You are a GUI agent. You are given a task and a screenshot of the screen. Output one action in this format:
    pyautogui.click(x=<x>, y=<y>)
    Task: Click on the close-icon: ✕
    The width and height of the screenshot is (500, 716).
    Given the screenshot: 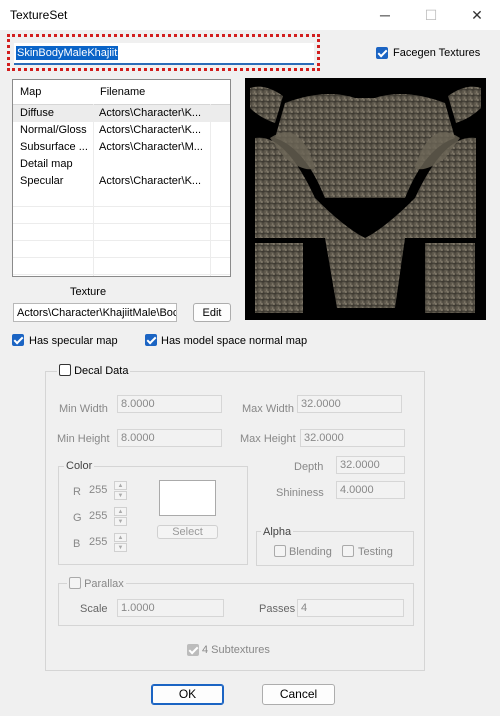 What is the action you would take?
    pyautogui.click(x=477, y=14)
    